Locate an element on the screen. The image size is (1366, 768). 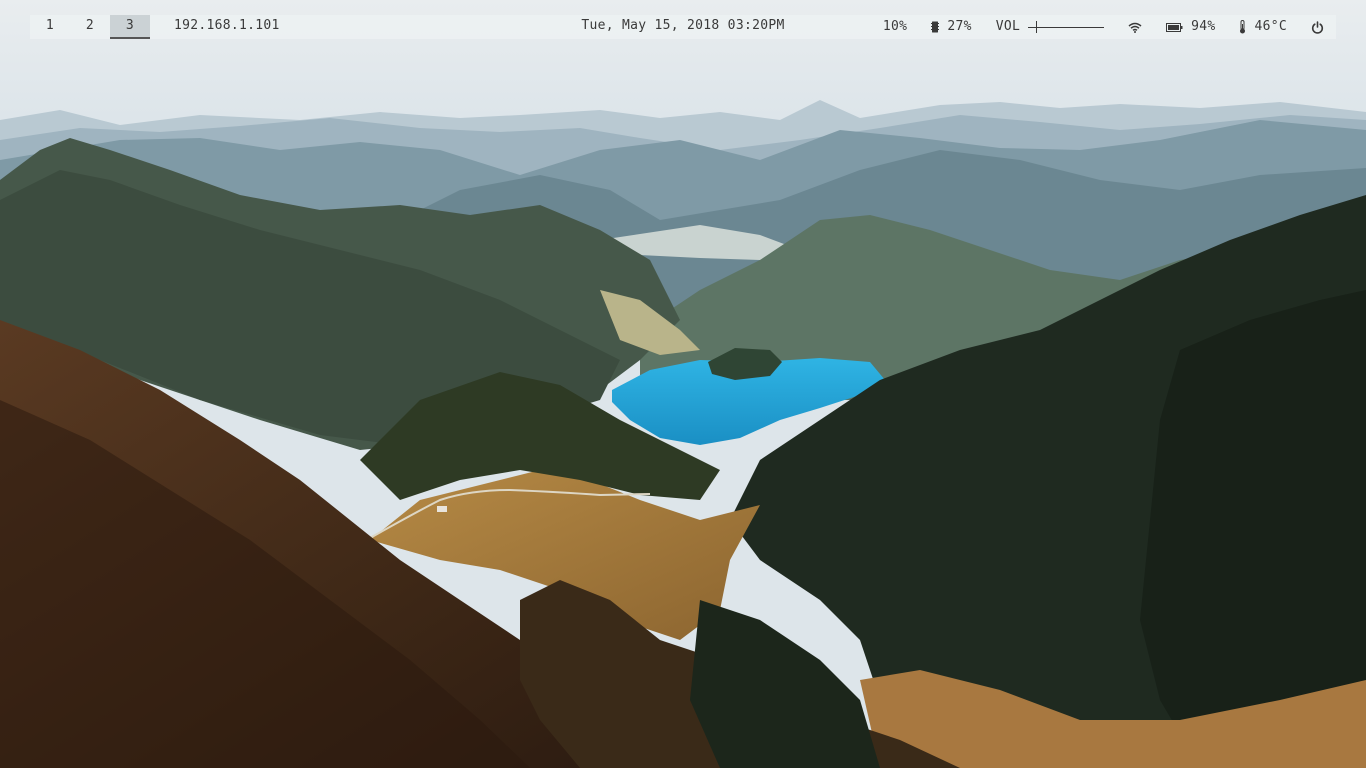
volume-module: VOL is located at coordinates (1050, 27).